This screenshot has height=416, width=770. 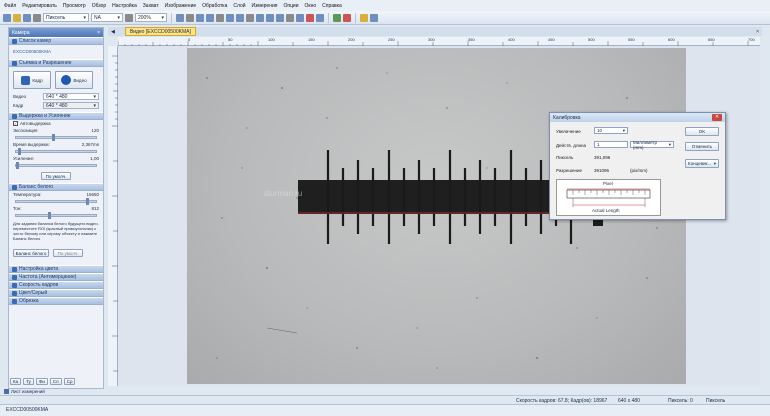 What do you see at coordinates (68, 253) in the screenshot?
I see `white-balance-default-button: По умолч.` at bounding box center [68, 253].